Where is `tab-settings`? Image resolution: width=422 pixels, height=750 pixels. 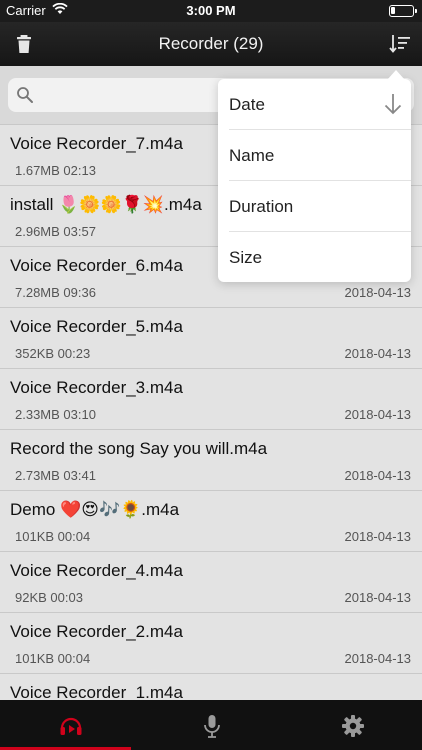
tab-settings is located at coordinates (352, 725).